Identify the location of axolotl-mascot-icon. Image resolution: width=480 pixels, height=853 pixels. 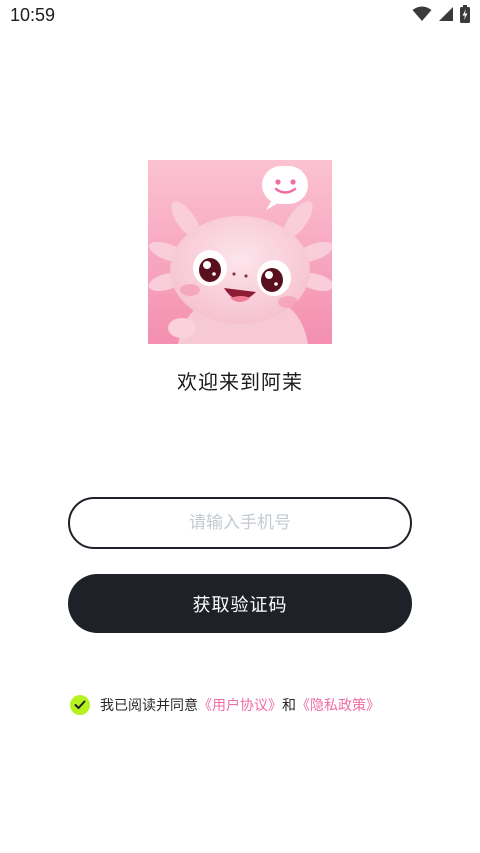
(241, 252).